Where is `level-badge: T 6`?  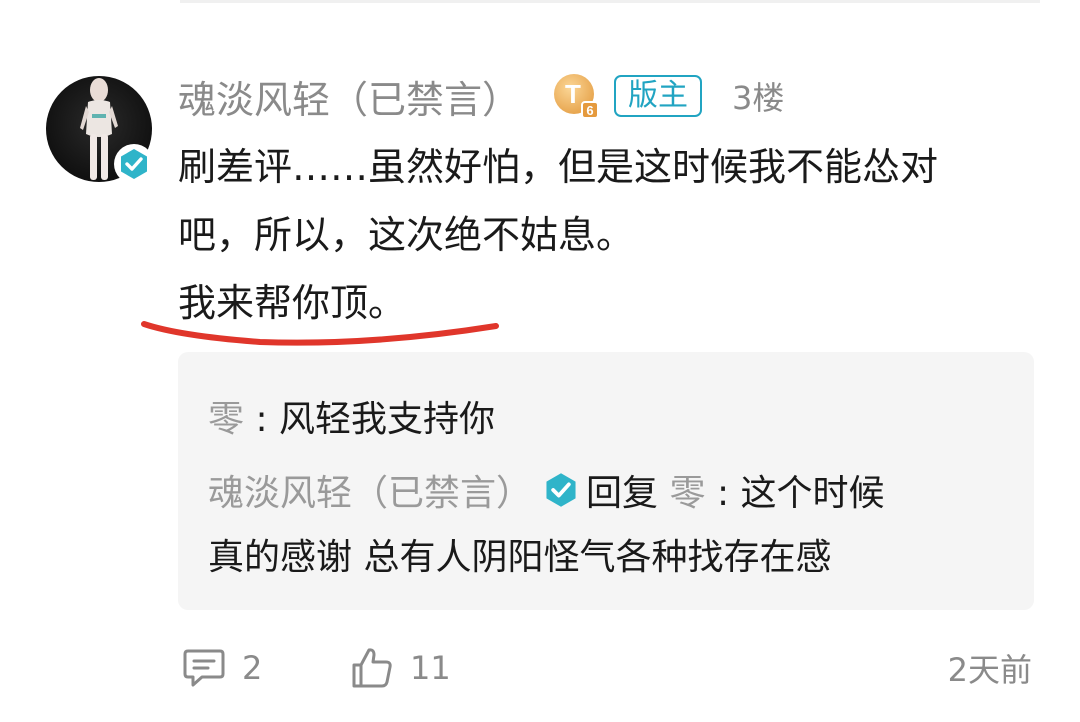 level-badge: T 6 is located at coordinates (576, 96).